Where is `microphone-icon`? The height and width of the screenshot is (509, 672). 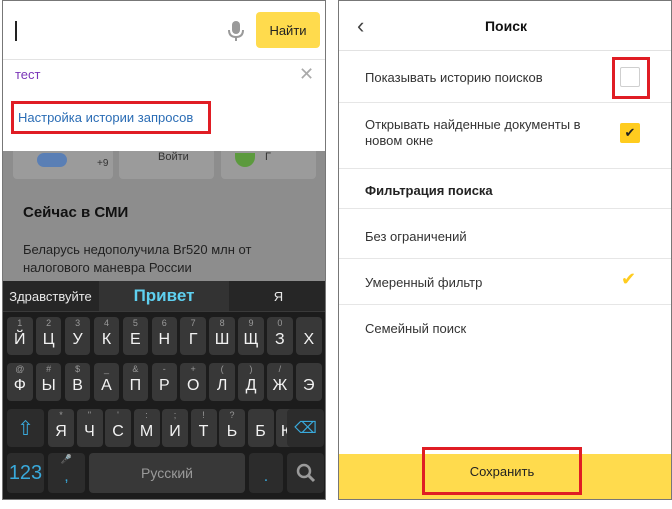 microphone-icon is located at coordinates (236, 31).